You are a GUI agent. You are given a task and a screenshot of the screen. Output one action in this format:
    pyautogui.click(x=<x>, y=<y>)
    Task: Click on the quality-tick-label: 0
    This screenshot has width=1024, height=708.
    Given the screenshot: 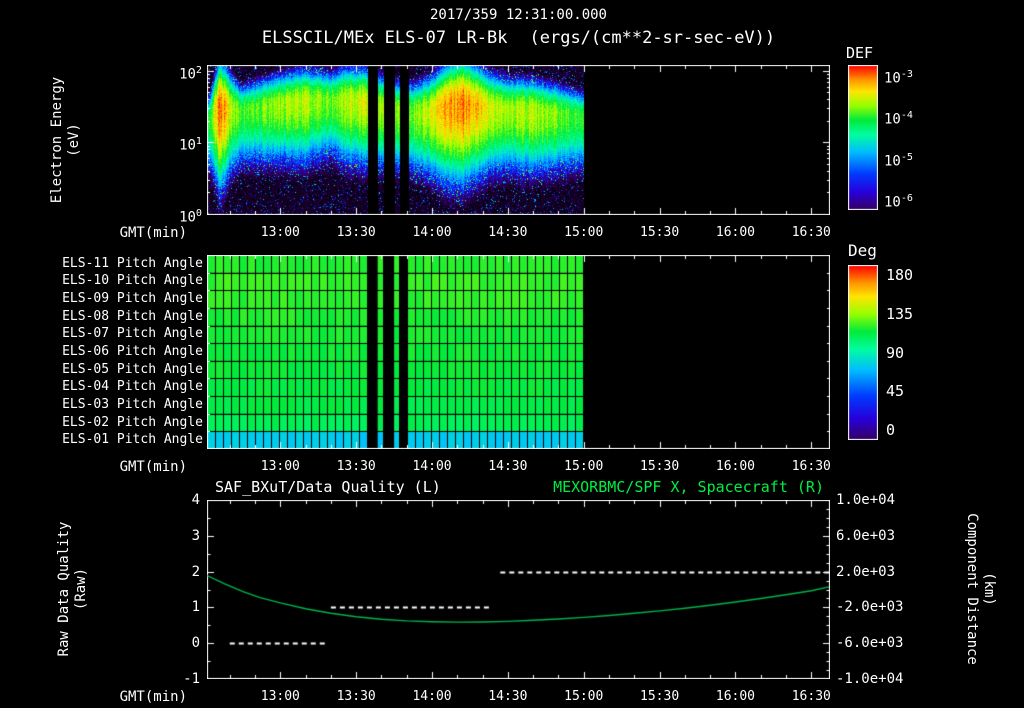 What is the action you would take?
    pyautogui.click(x=195, y=643)
    